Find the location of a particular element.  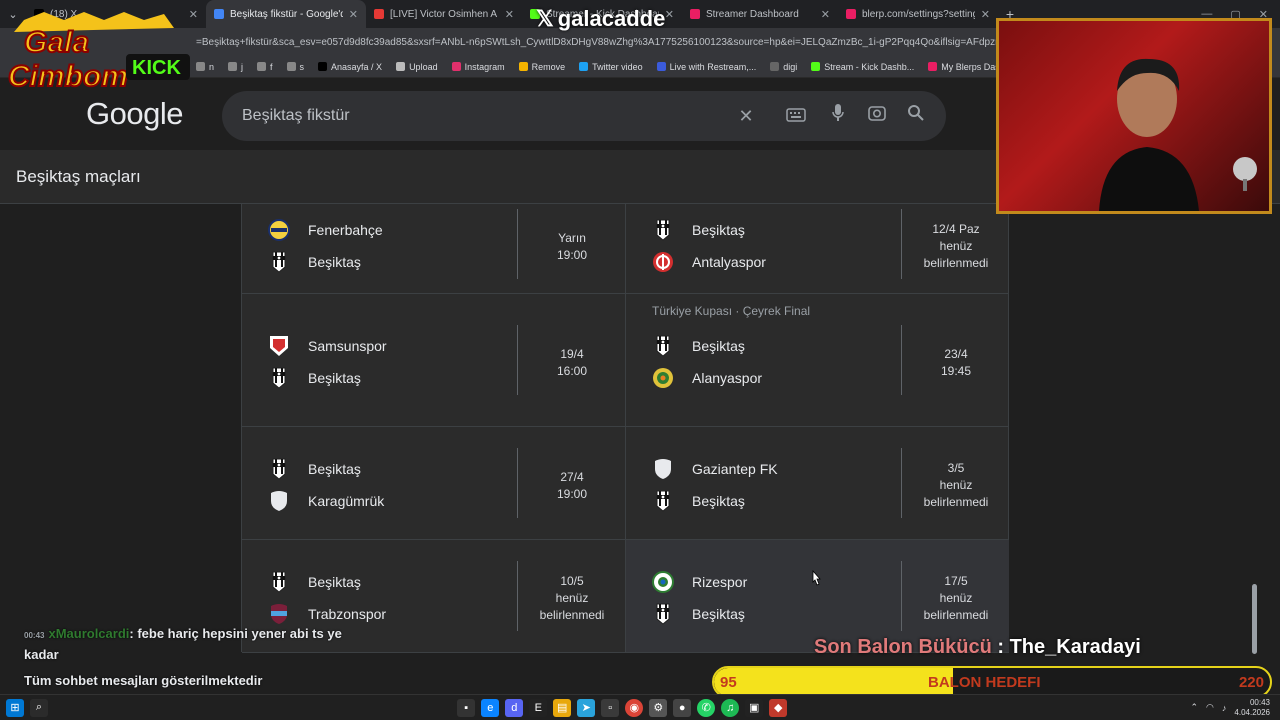

bookmark-item: Upload is located at coordinates (417, 67).